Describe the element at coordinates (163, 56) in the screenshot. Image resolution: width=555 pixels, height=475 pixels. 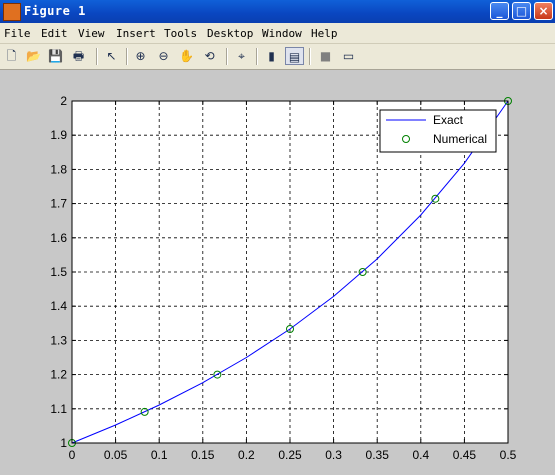
I see `zoom-out-icon: ⊖` at that location.